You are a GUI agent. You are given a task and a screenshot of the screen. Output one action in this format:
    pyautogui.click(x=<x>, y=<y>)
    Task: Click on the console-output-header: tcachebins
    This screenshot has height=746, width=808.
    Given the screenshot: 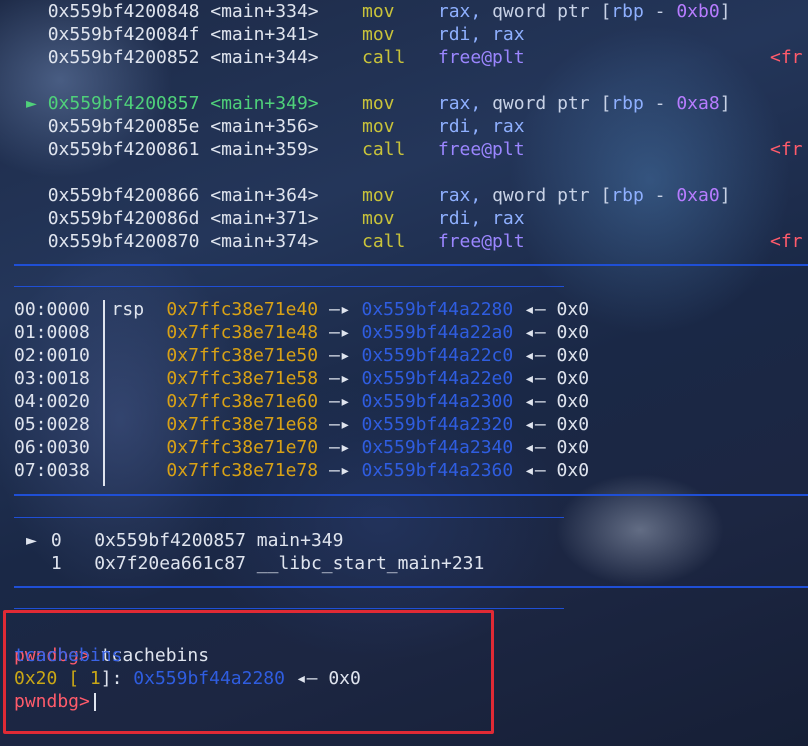 What is the action you would take?
    pyautogui.click(x=68, y=655)
    